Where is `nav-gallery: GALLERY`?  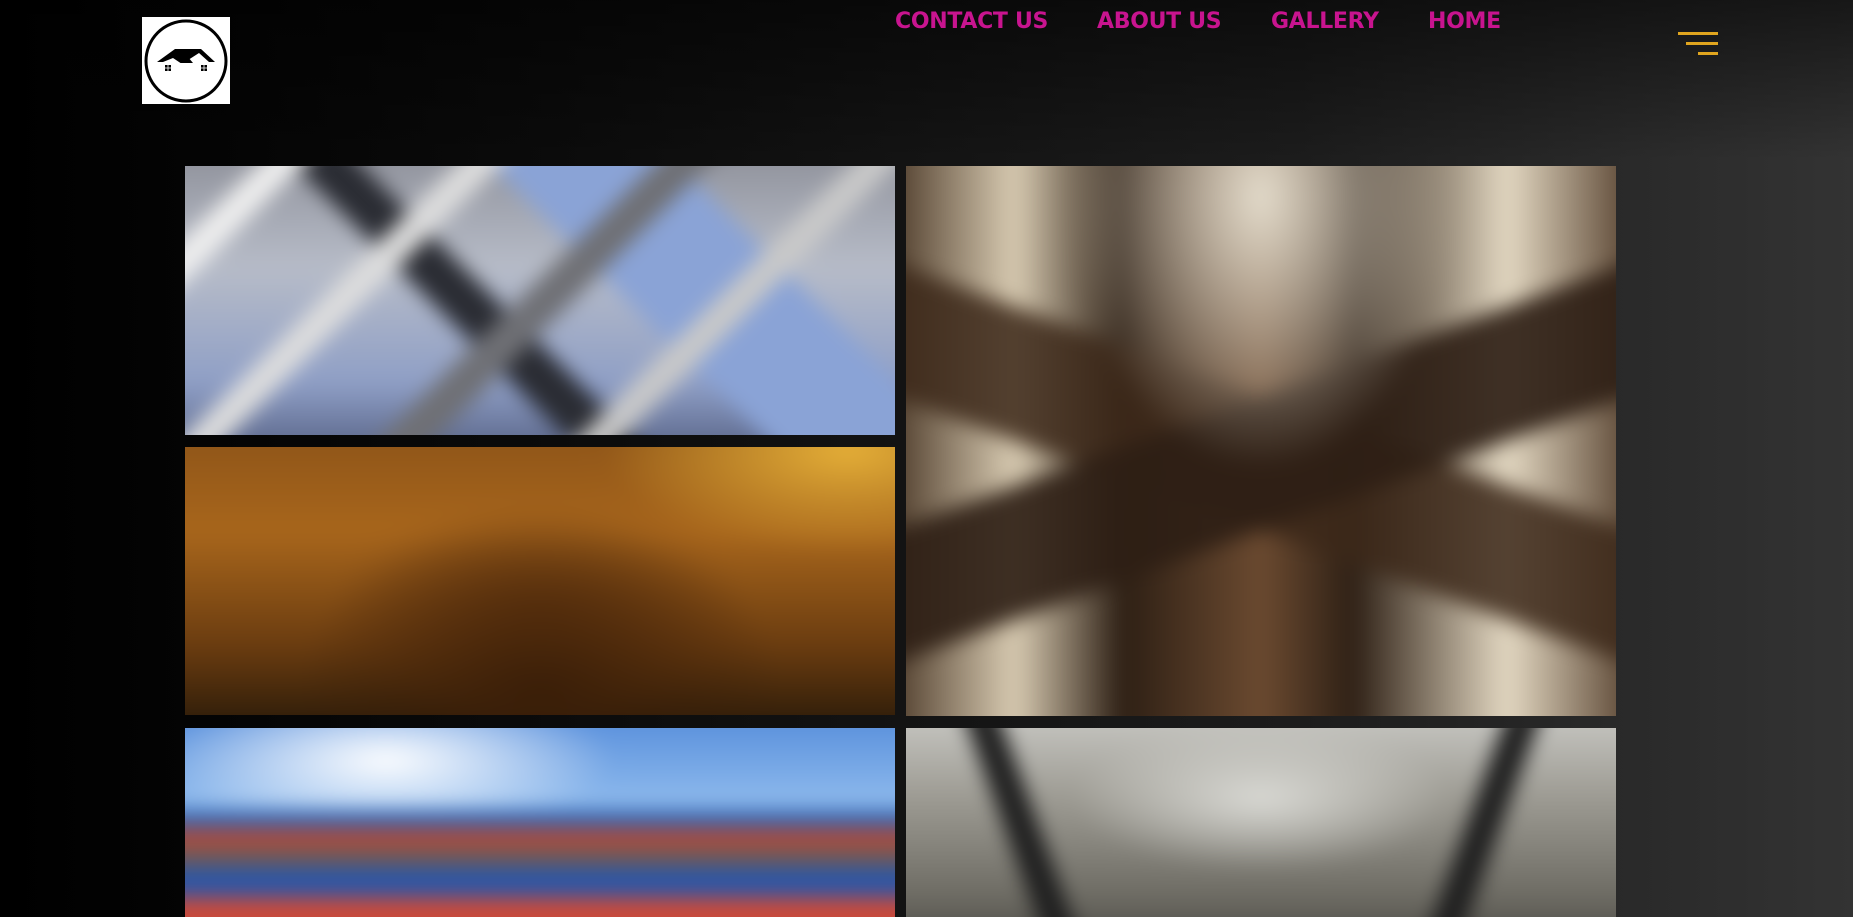
nav-gallery: GALLERY is located at coordinates (1325, 22).